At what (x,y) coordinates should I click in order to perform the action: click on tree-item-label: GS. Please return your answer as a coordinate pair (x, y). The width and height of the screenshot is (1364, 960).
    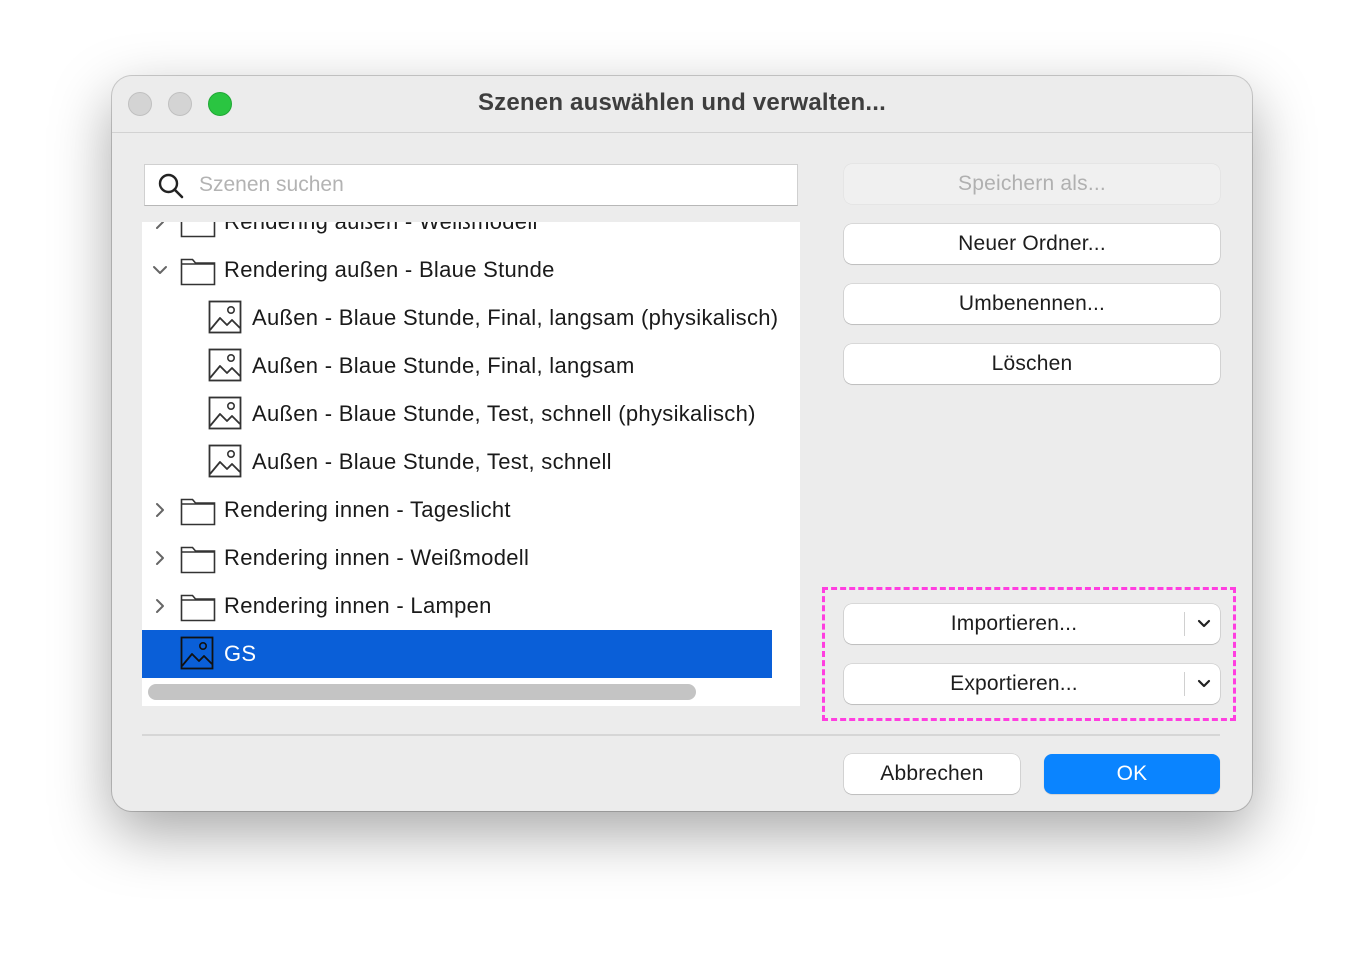
    Looking at the image, I should click on (240, 653).